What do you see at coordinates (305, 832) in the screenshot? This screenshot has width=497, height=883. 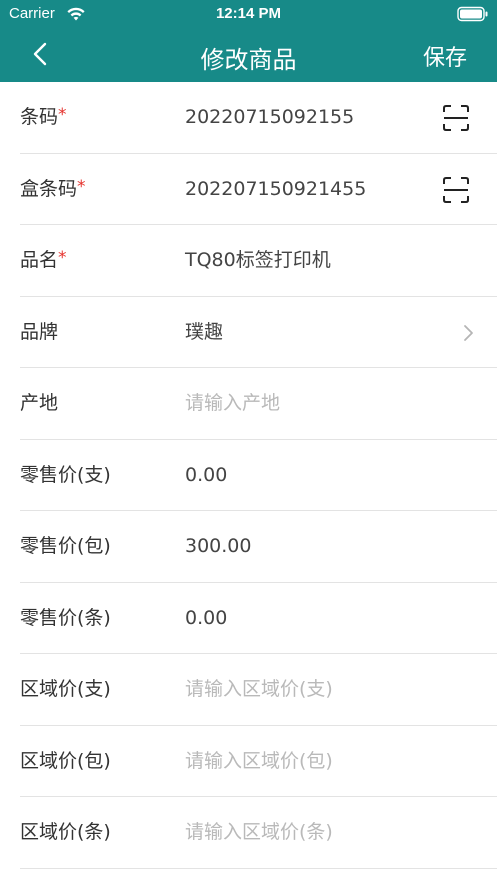 I see `regional-price-carton-input` at bounding box center [305, 832].